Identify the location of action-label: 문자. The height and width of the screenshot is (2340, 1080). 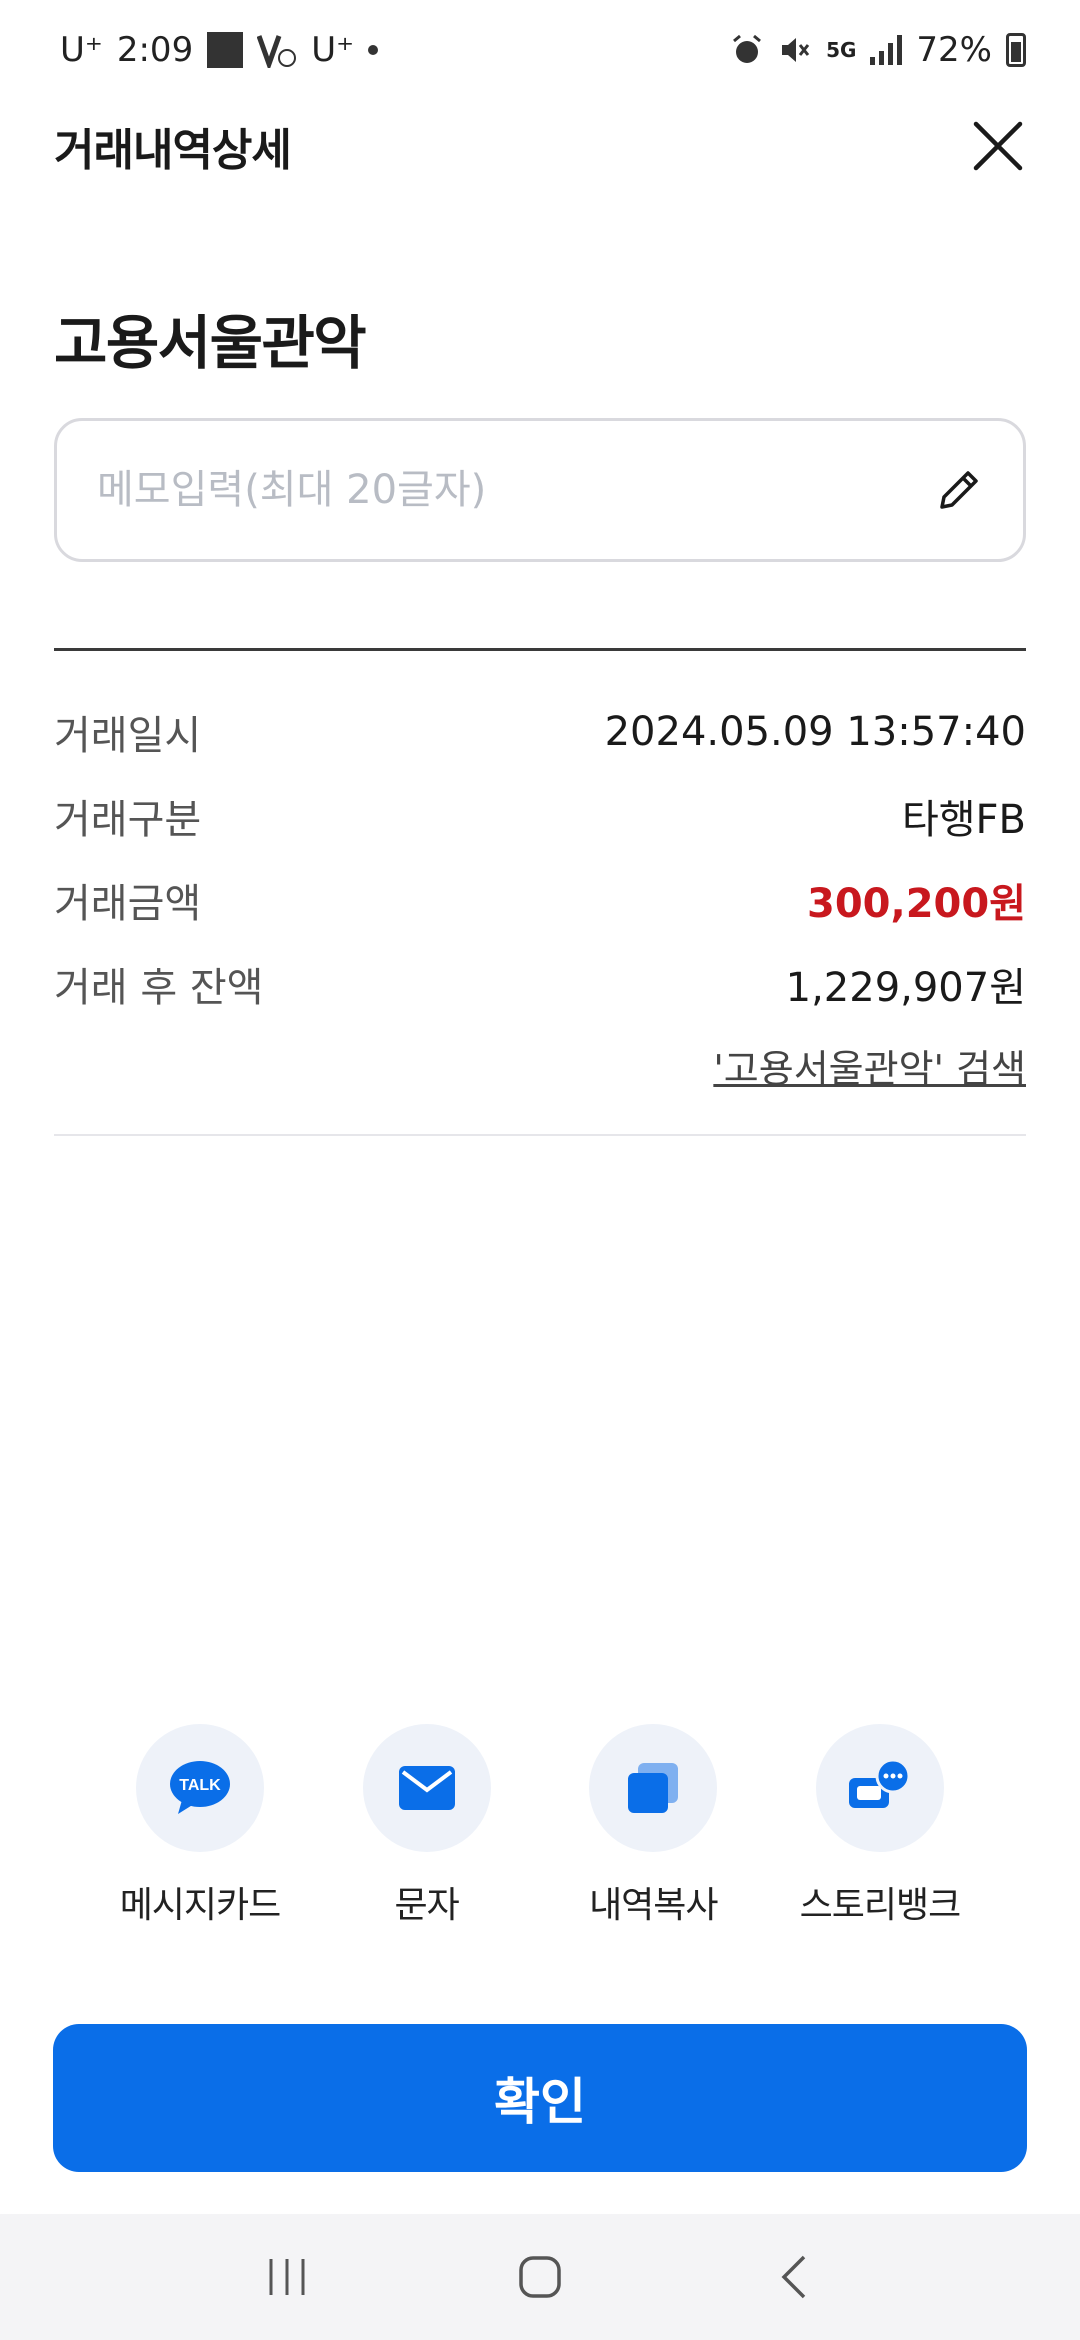
(427, 1905).